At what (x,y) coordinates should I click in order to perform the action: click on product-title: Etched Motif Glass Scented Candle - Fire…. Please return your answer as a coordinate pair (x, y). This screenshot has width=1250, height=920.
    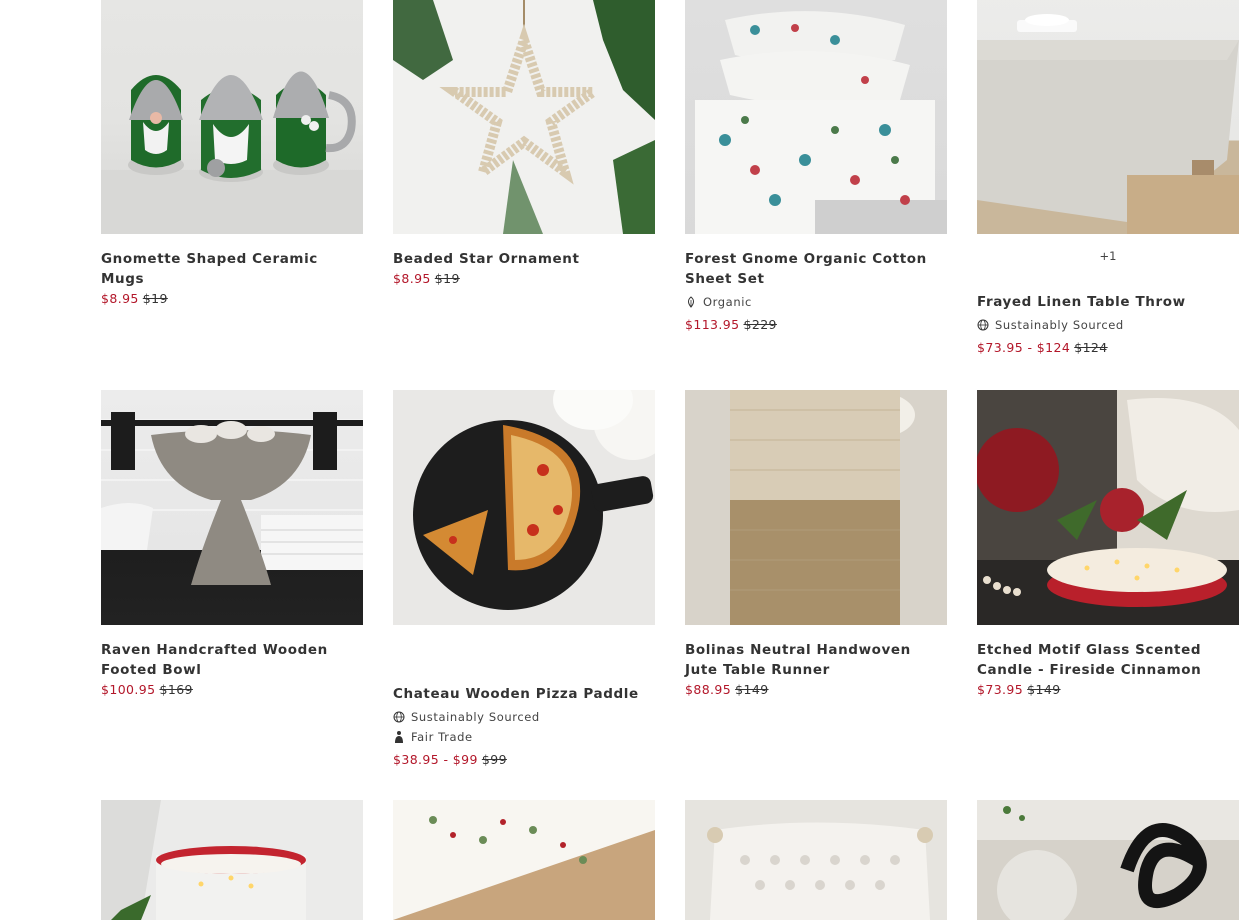
    Looking at the image, I should click on (1108, 660).